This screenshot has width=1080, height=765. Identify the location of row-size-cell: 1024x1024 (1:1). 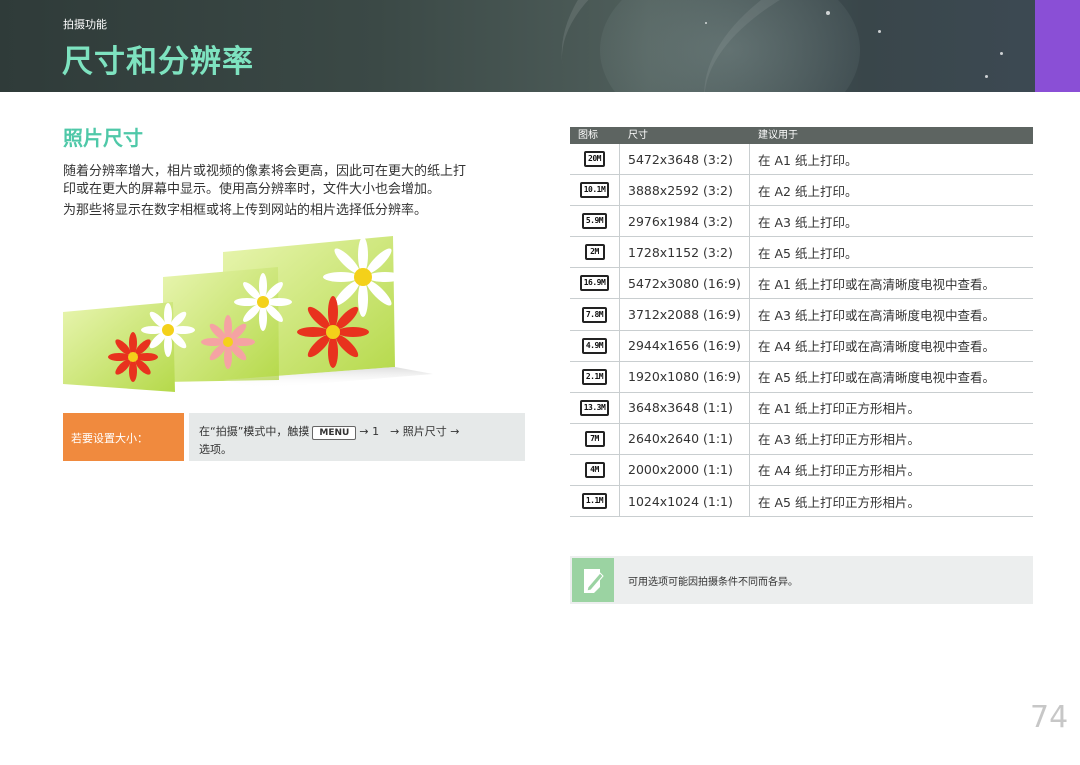
(685, 501).